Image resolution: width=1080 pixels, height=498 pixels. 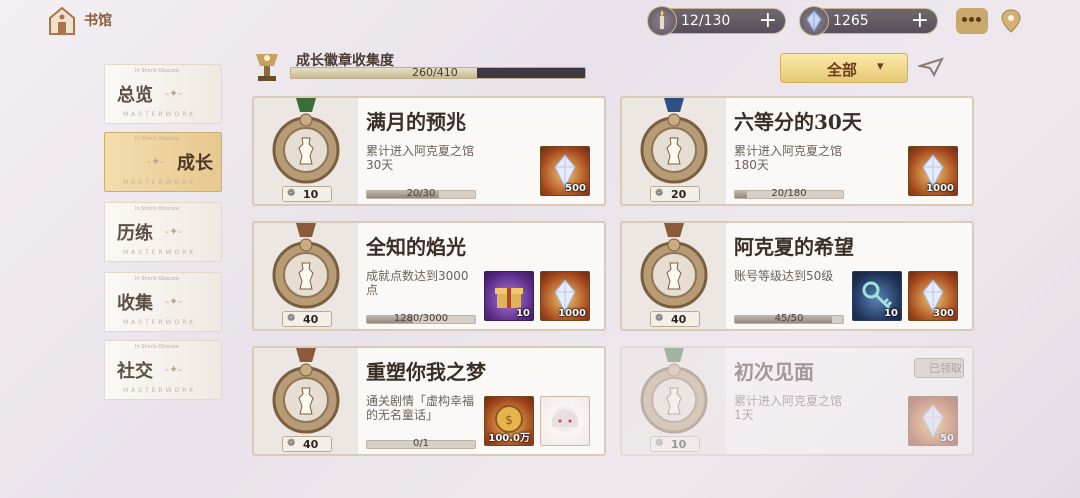 I want to click on reward-quantity: 50, so click(x=947, y=438).